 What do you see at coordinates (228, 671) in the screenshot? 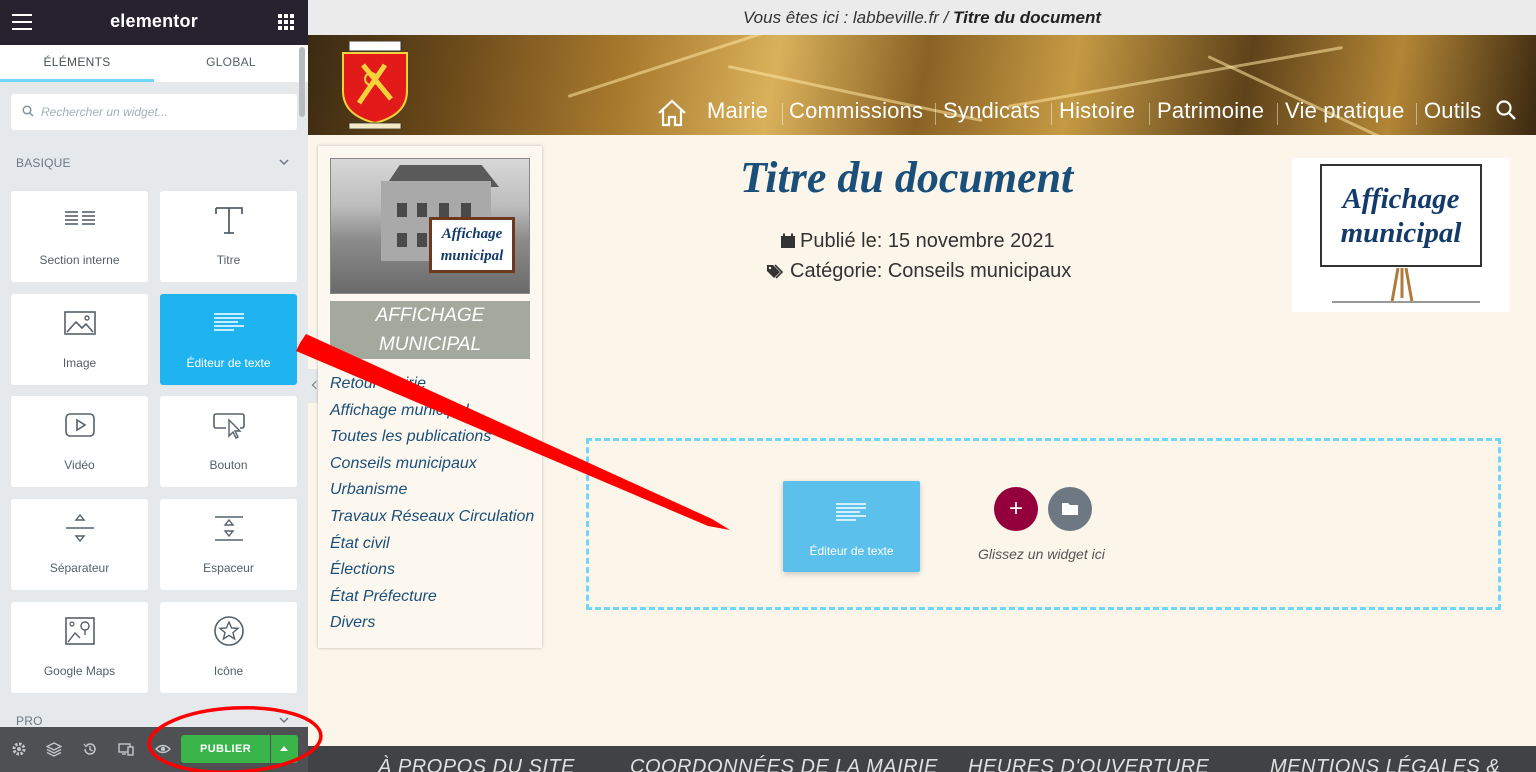
I see `widget-label: Icône` at bounding box center [228, 671].